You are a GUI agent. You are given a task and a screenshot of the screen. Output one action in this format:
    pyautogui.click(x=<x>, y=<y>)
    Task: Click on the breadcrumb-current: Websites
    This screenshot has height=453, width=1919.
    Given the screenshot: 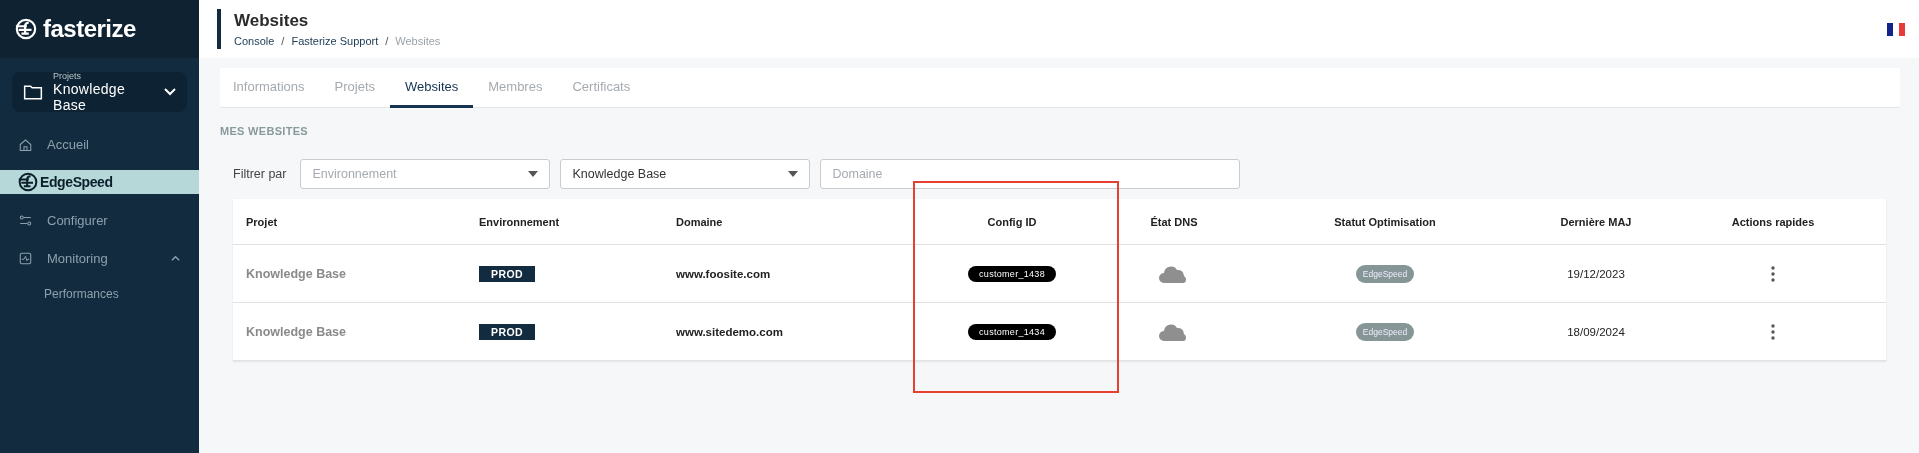 What is the action you would take?
    pyautogui.click(x=418, y=41)
    